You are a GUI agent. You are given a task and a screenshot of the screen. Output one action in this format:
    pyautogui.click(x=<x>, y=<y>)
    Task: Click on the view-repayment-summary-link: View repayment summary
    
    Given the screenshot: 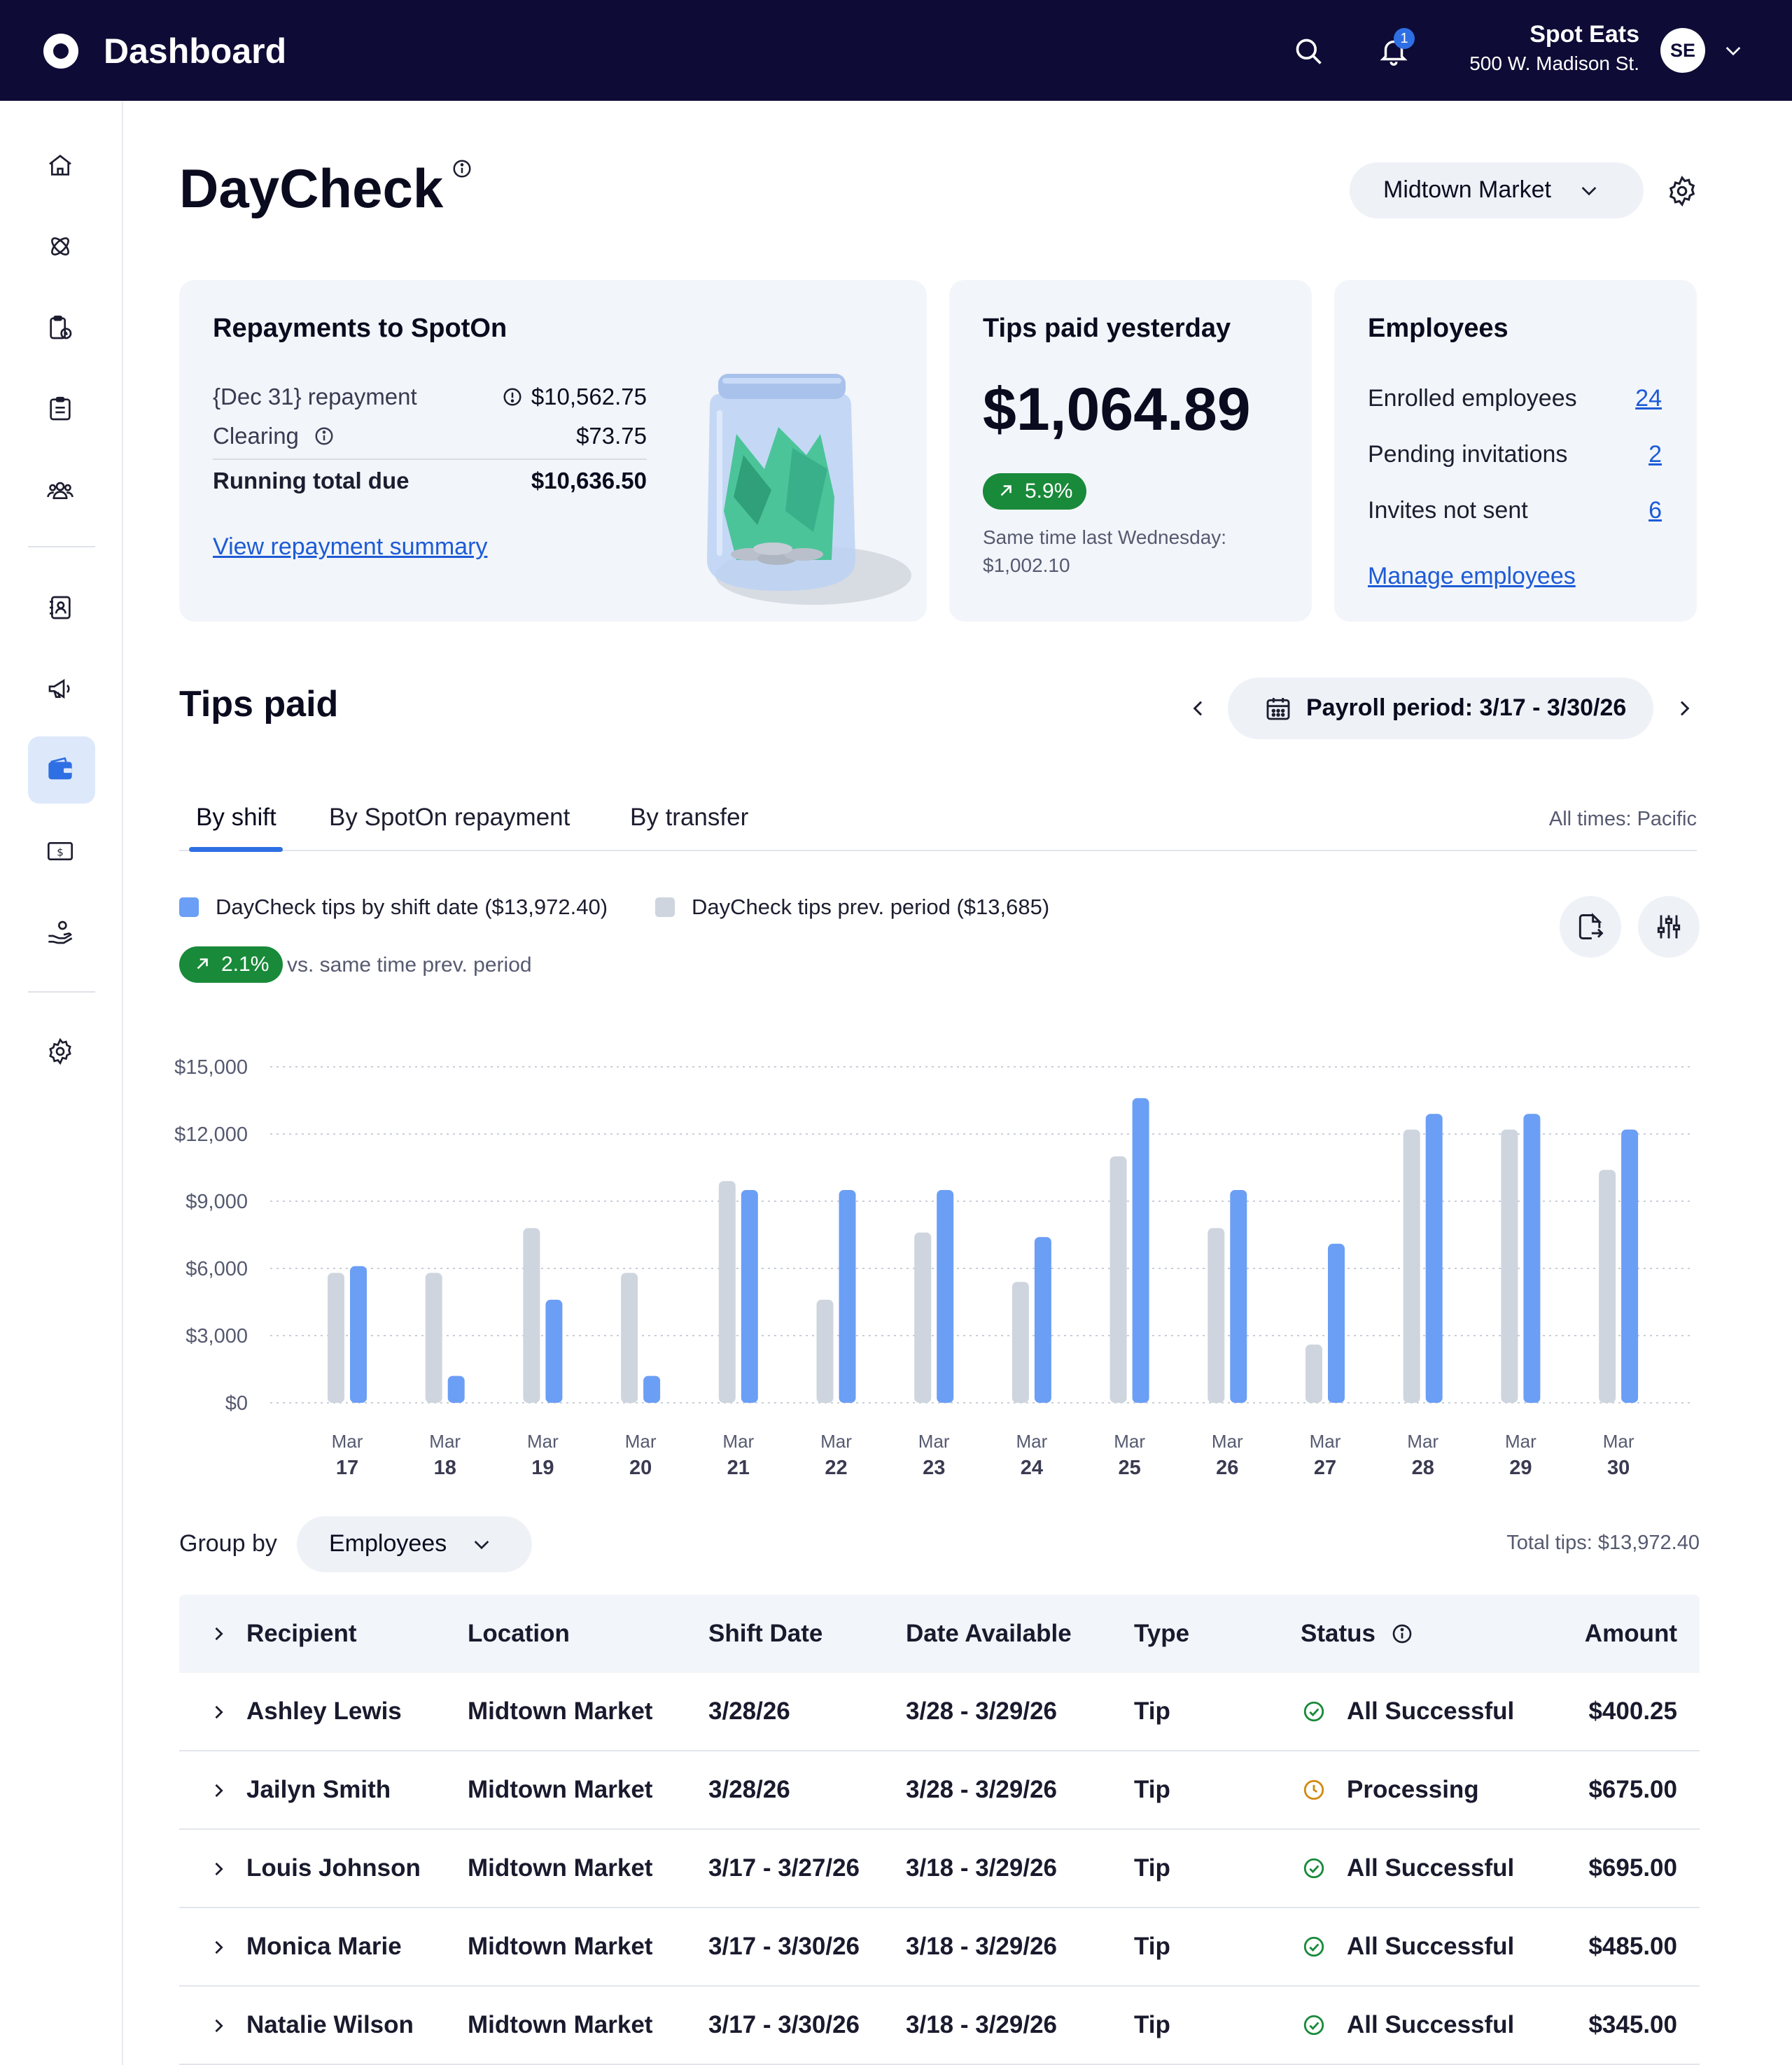 What is the action you would take?
    pyautogui.click(x=350, y=547)
    